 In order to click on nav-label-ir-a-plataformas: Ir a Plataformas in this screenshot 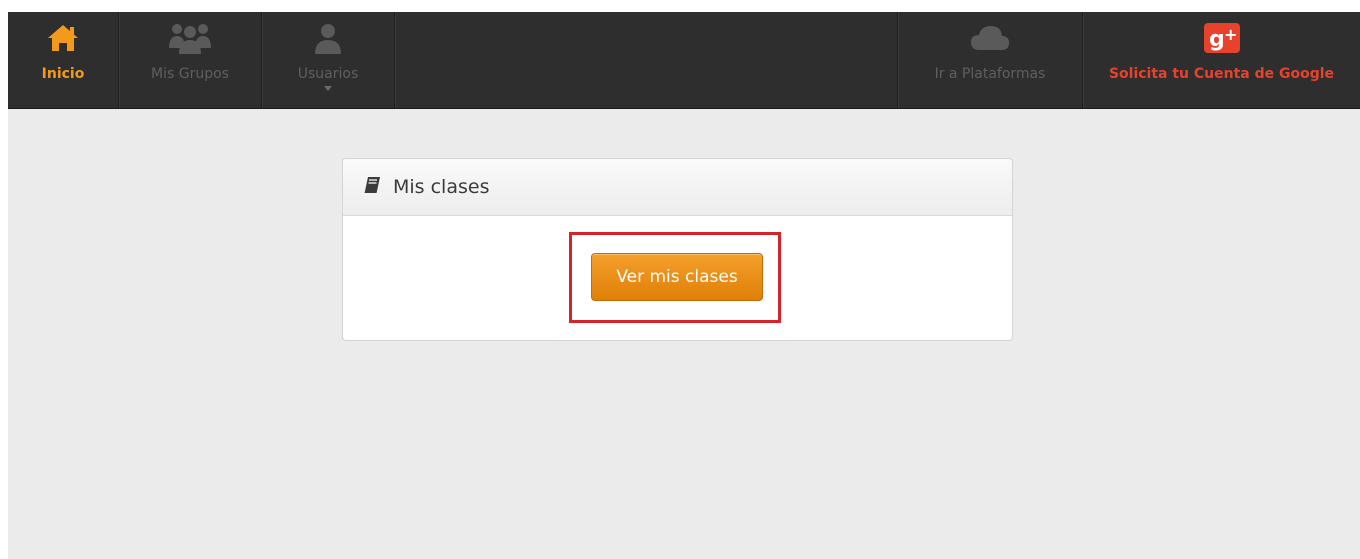, I will do `click(990, 74)`.